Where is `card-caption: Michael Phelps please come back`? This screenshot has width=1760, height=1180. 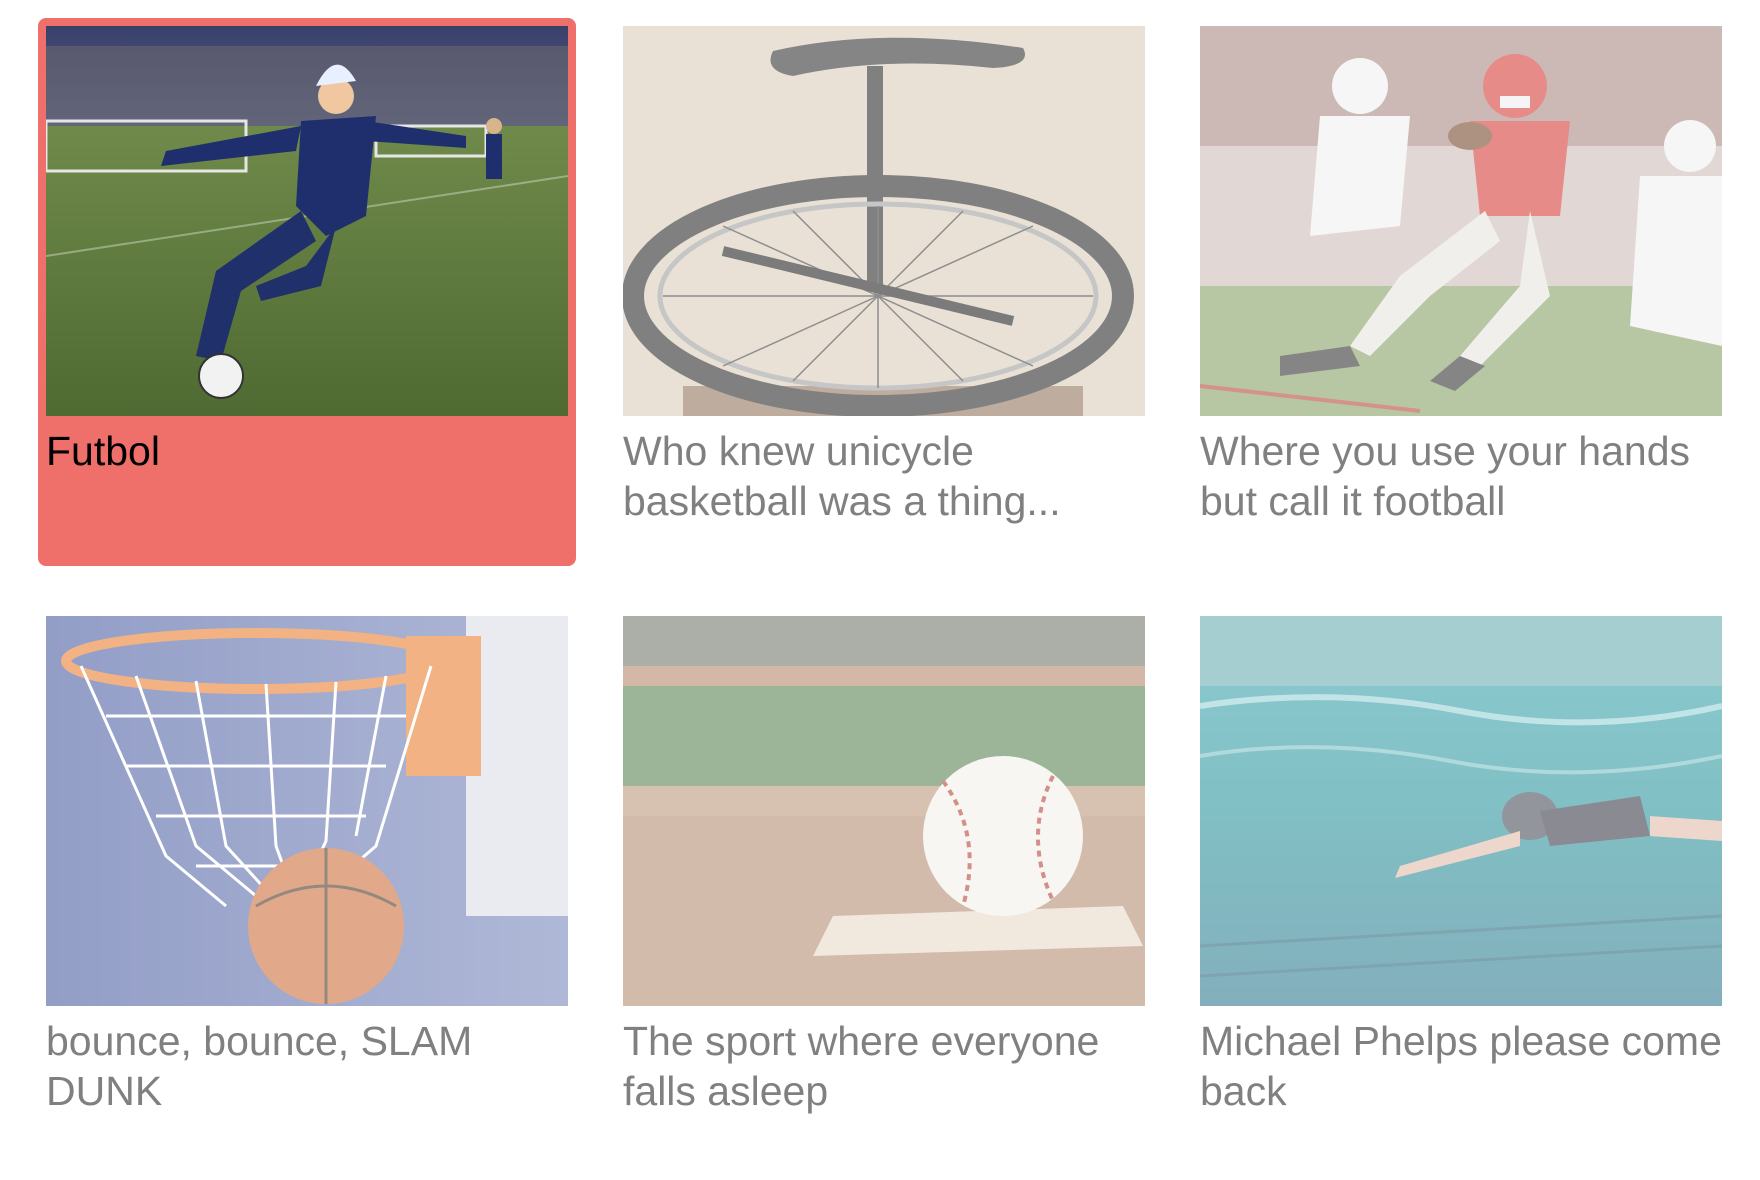 card-caption: Michael Phelps please come back is located at coordinates (1461, 1066).